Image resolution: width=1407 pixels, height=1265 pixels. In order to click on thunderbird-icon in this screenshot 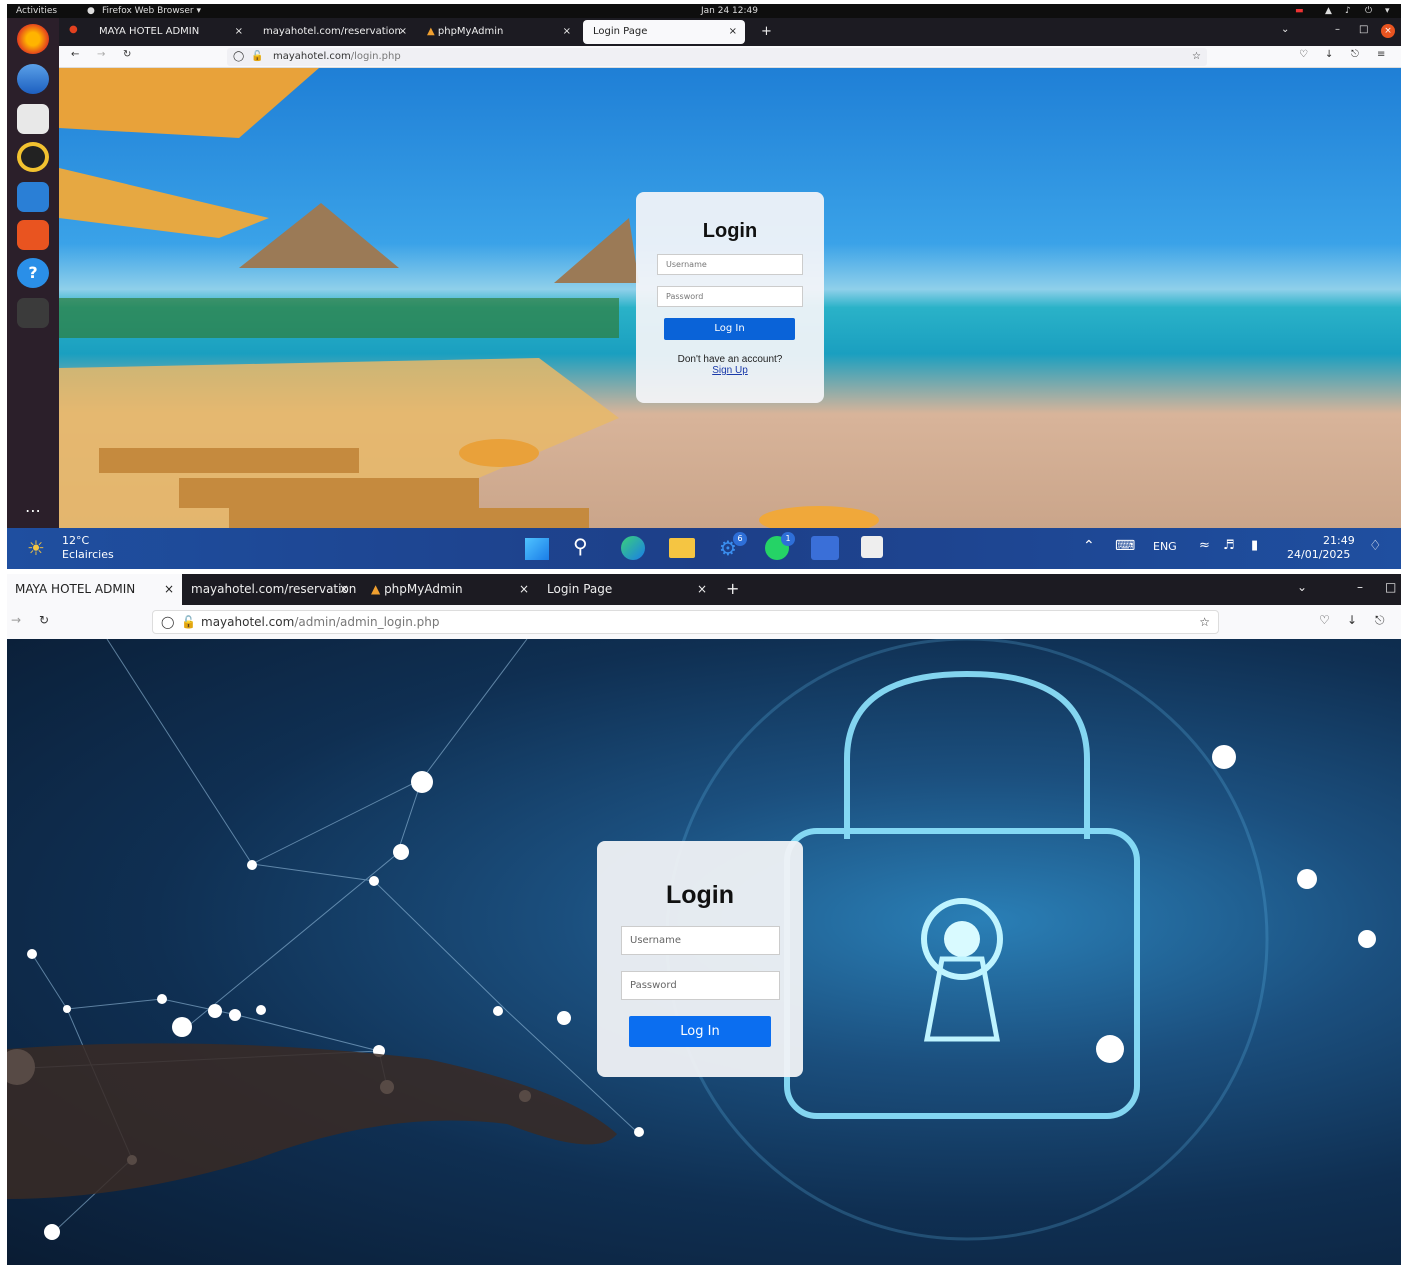, I will do `click(33, 79)`.